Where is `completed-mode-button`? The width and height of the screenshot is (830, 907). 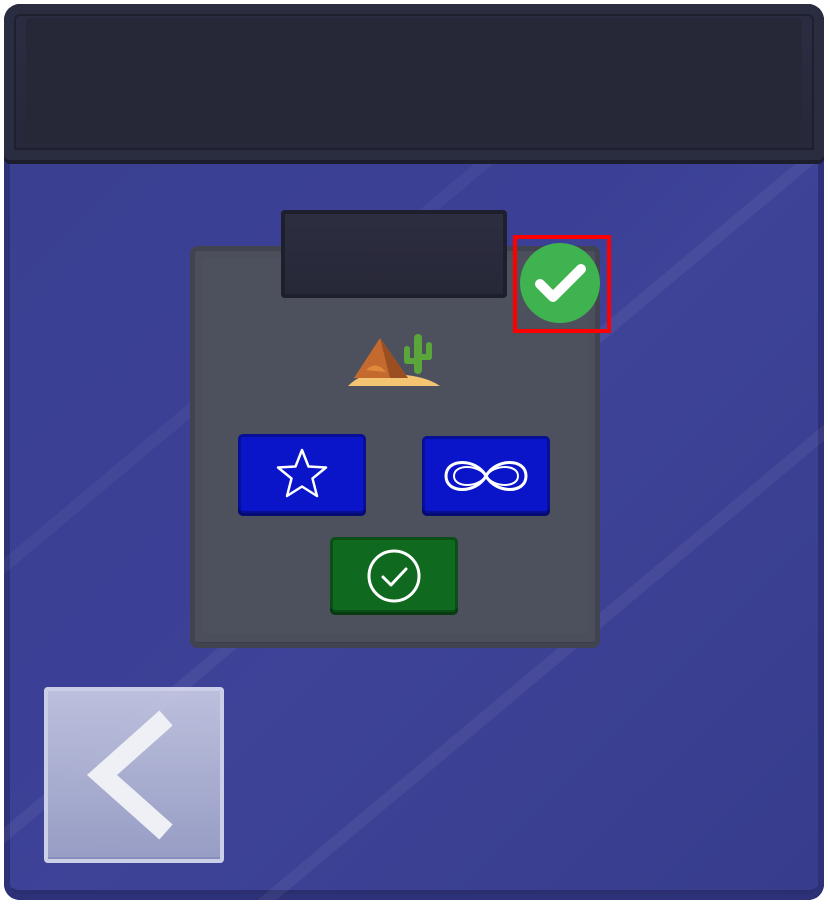
completed-mode-button is located at coordinates (394, 576).